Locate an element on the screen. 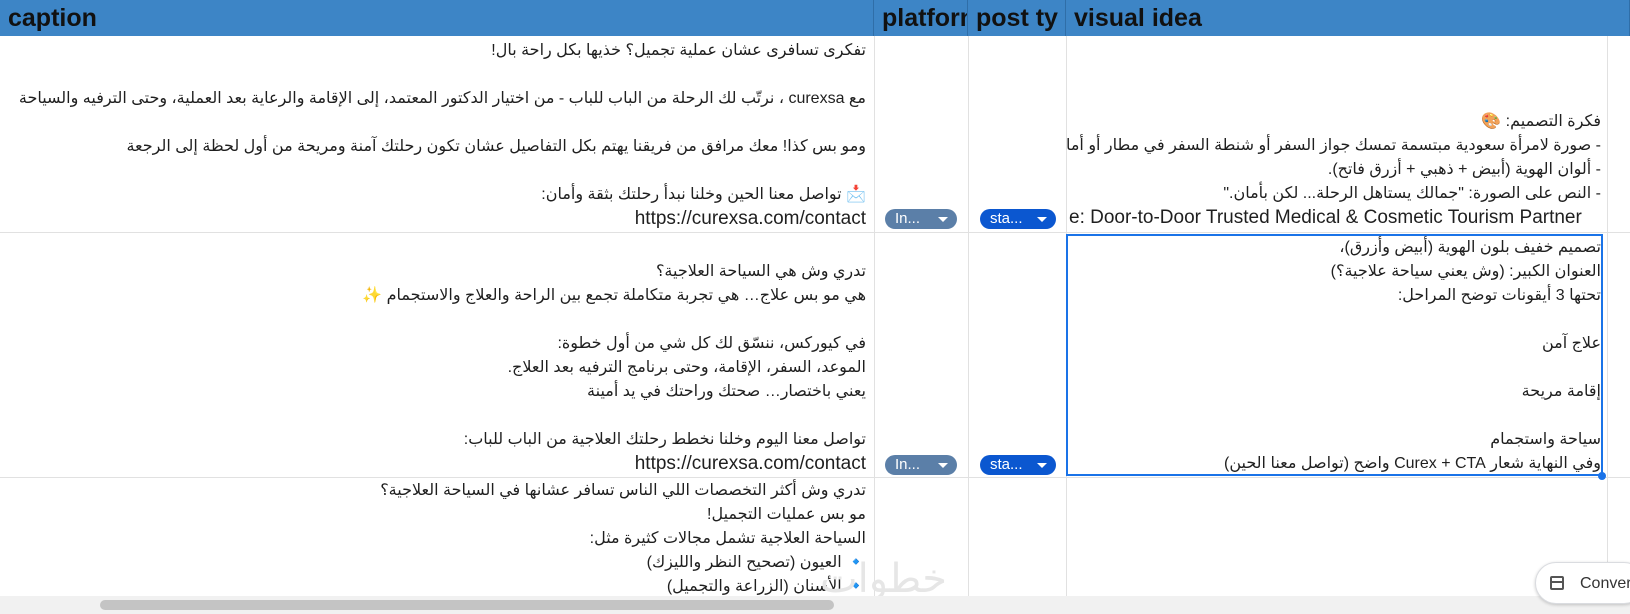 The height and width of the screenshot is (614, 1630). header-platform: platforn is located at coordinates (921, 18).